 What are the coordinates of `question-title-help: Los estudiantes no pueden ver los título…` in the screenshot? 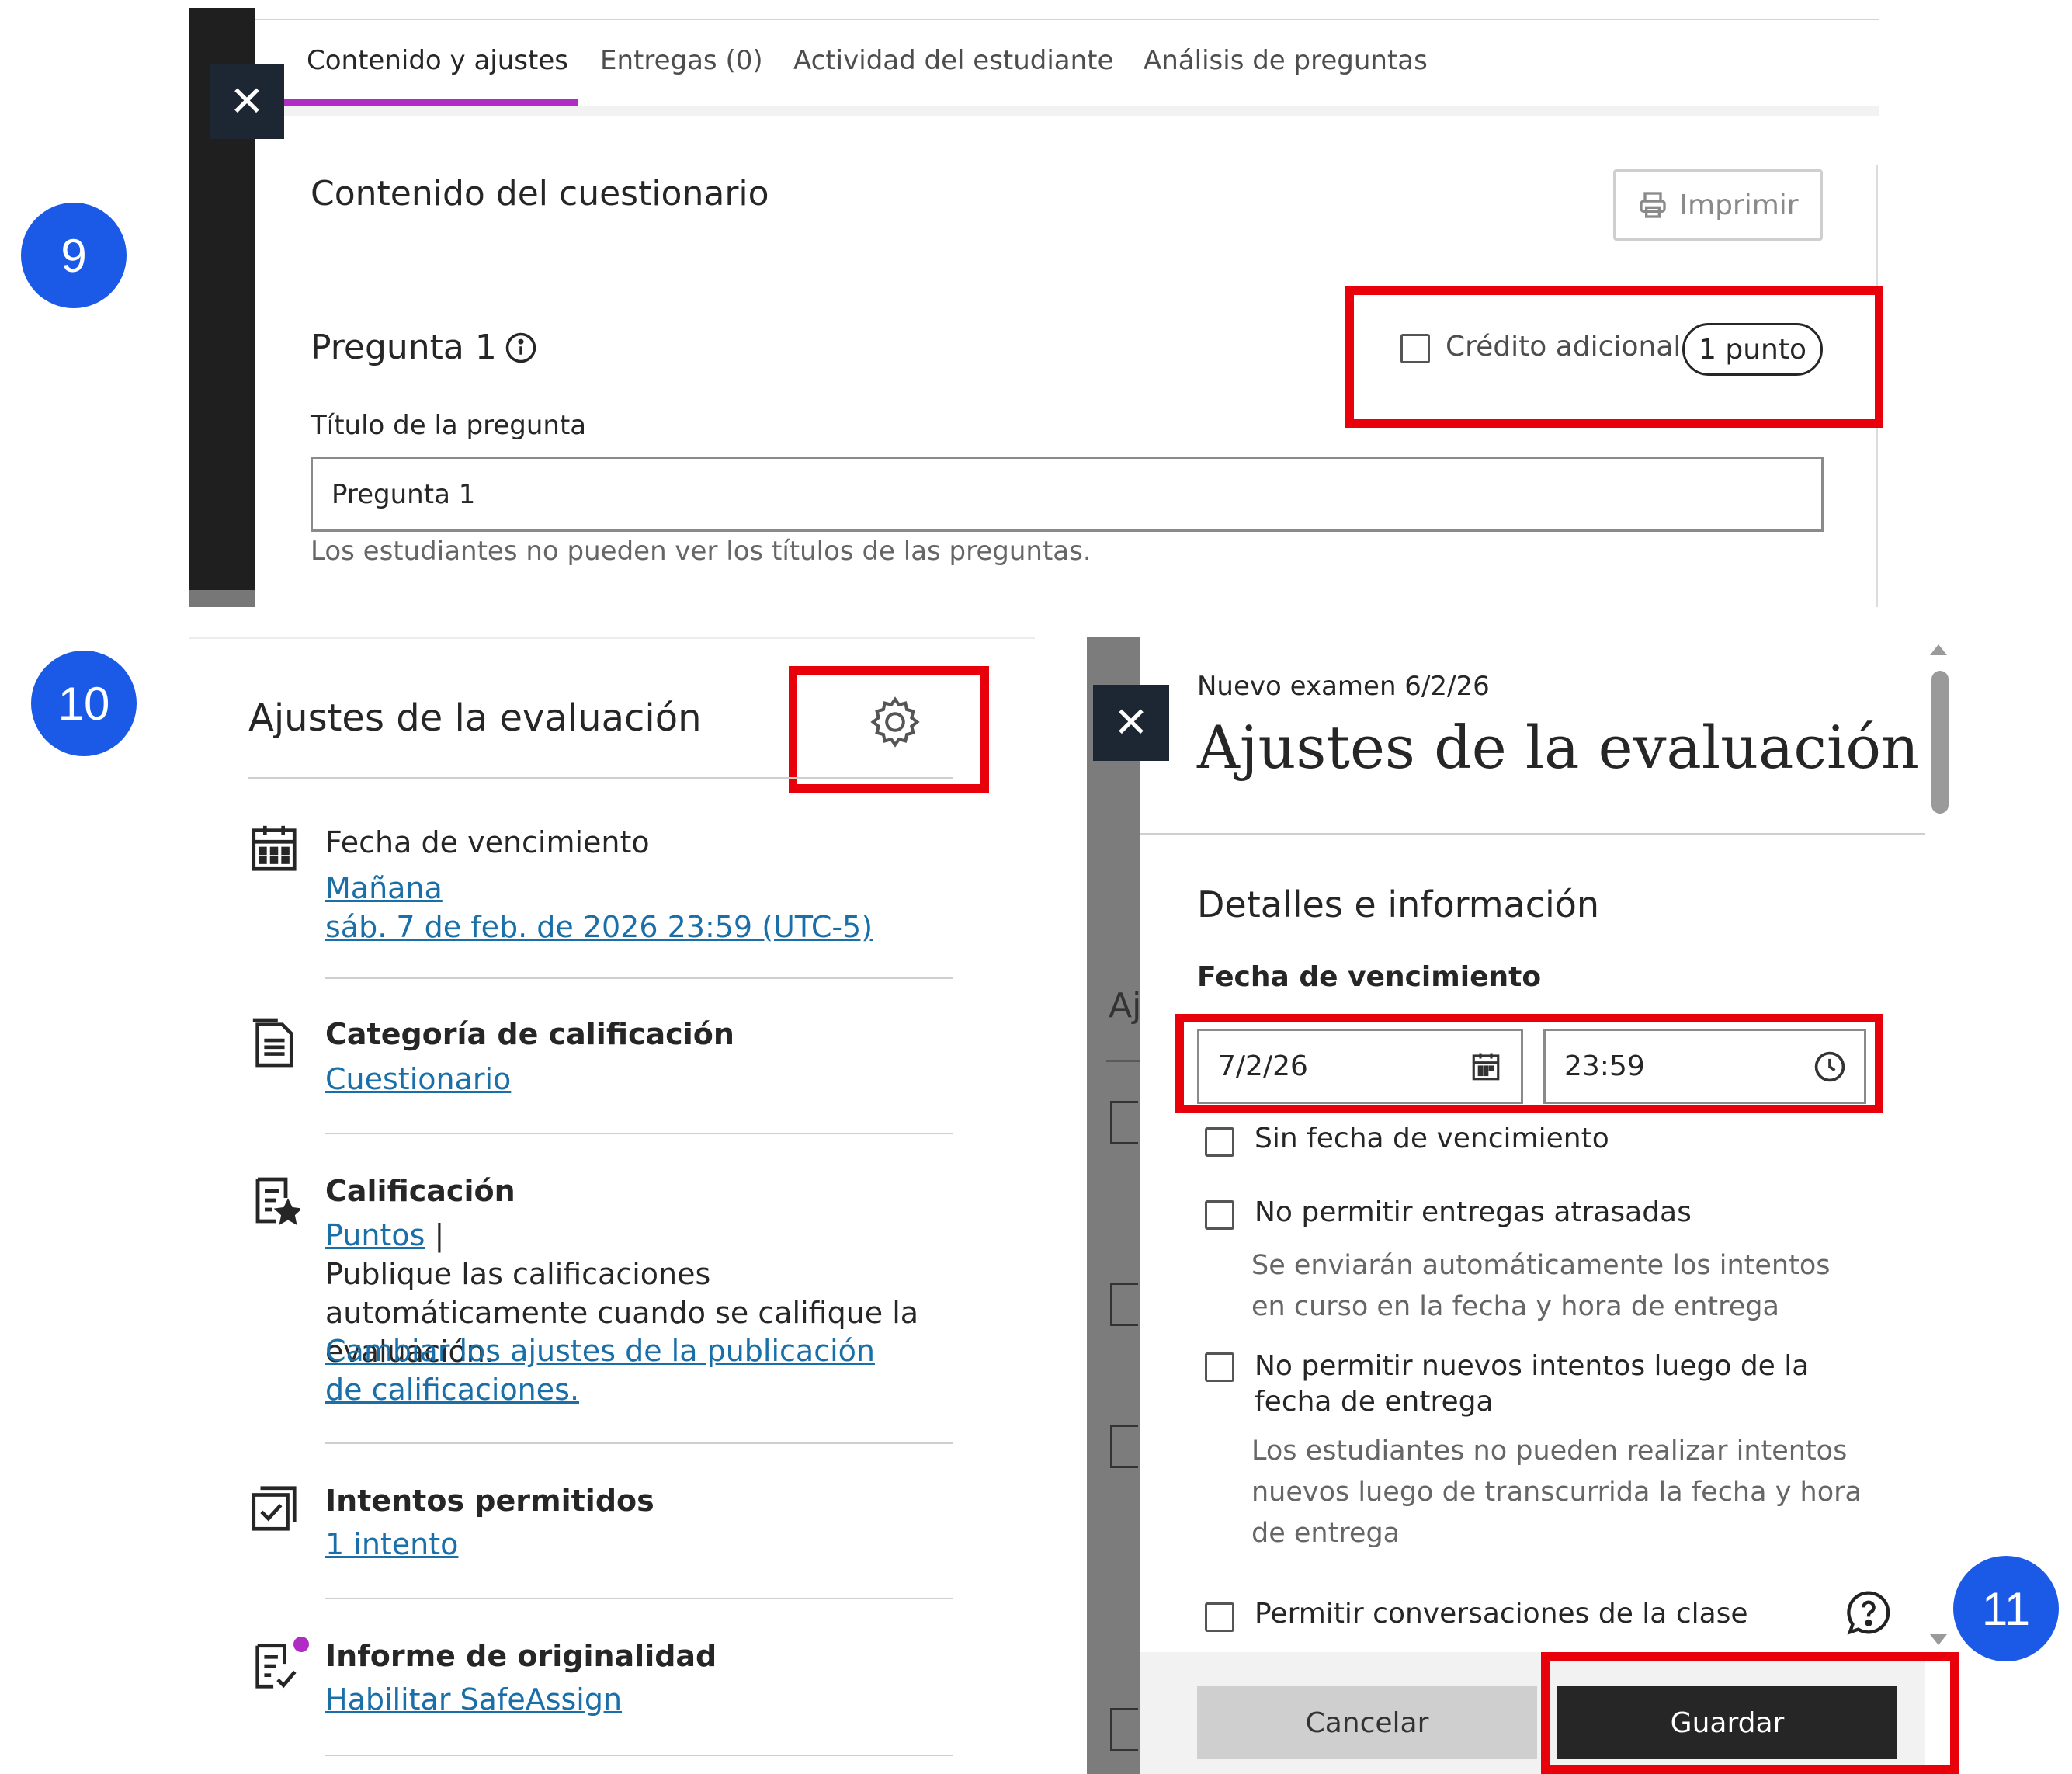 It's located at (702, 551).